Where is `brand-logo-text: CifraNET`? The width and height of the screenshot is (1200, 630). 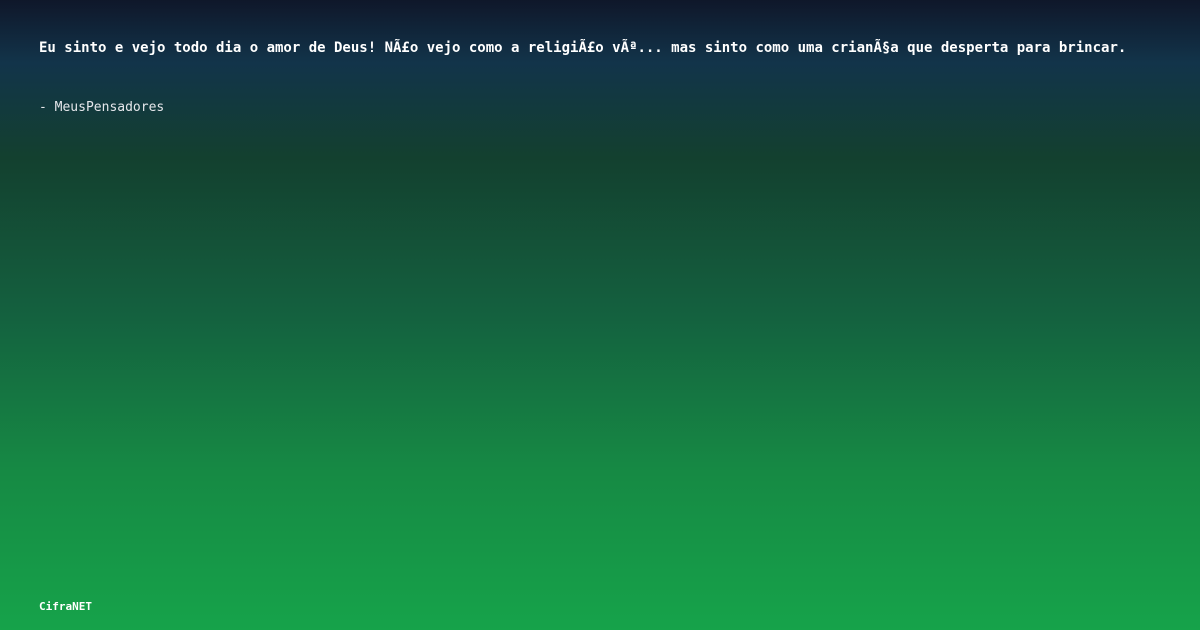
brand-logo-text: CifraNET is located at coordinates (65, 606).